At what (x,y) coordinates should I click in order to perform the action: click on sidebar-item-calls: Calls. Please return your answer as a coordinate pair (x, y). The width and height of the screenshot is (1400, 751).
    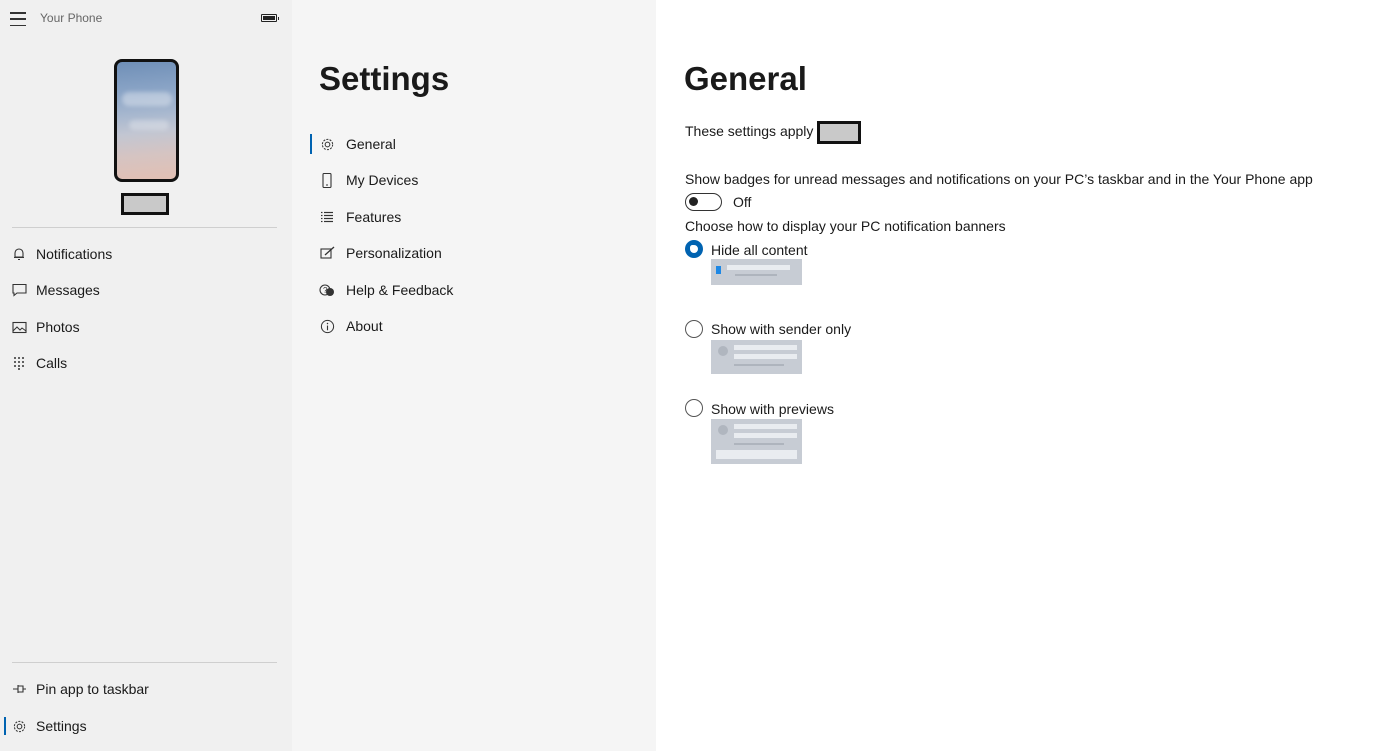
    Looking at the image, I should click on (146, 363).